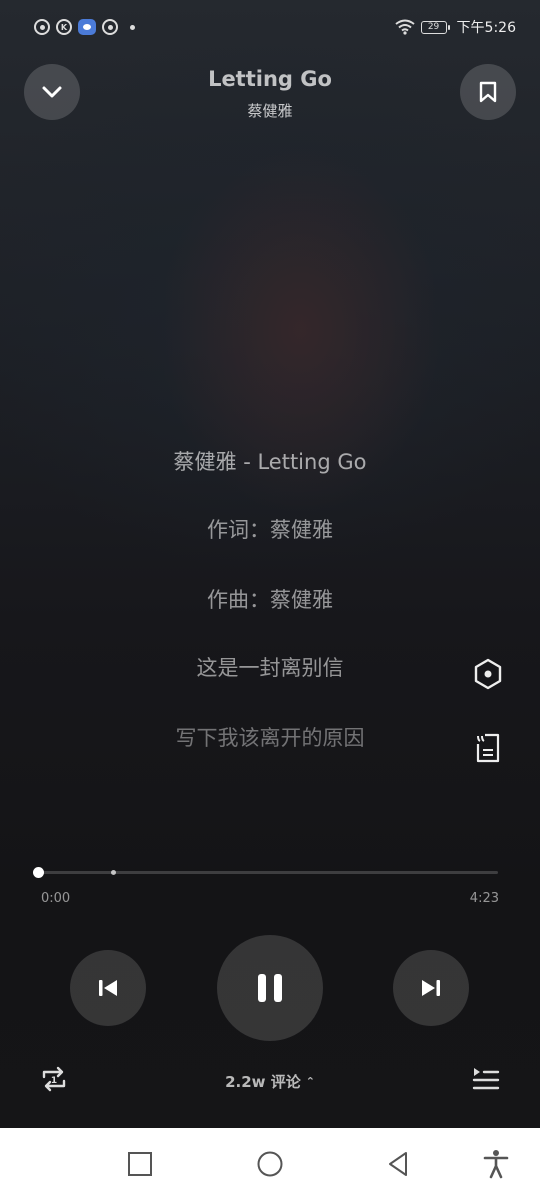 This screenshot has width=540, height=1200. Describe the element at coordinates (64, 27) in the screenshot. I see `k-icon: K` at that location.